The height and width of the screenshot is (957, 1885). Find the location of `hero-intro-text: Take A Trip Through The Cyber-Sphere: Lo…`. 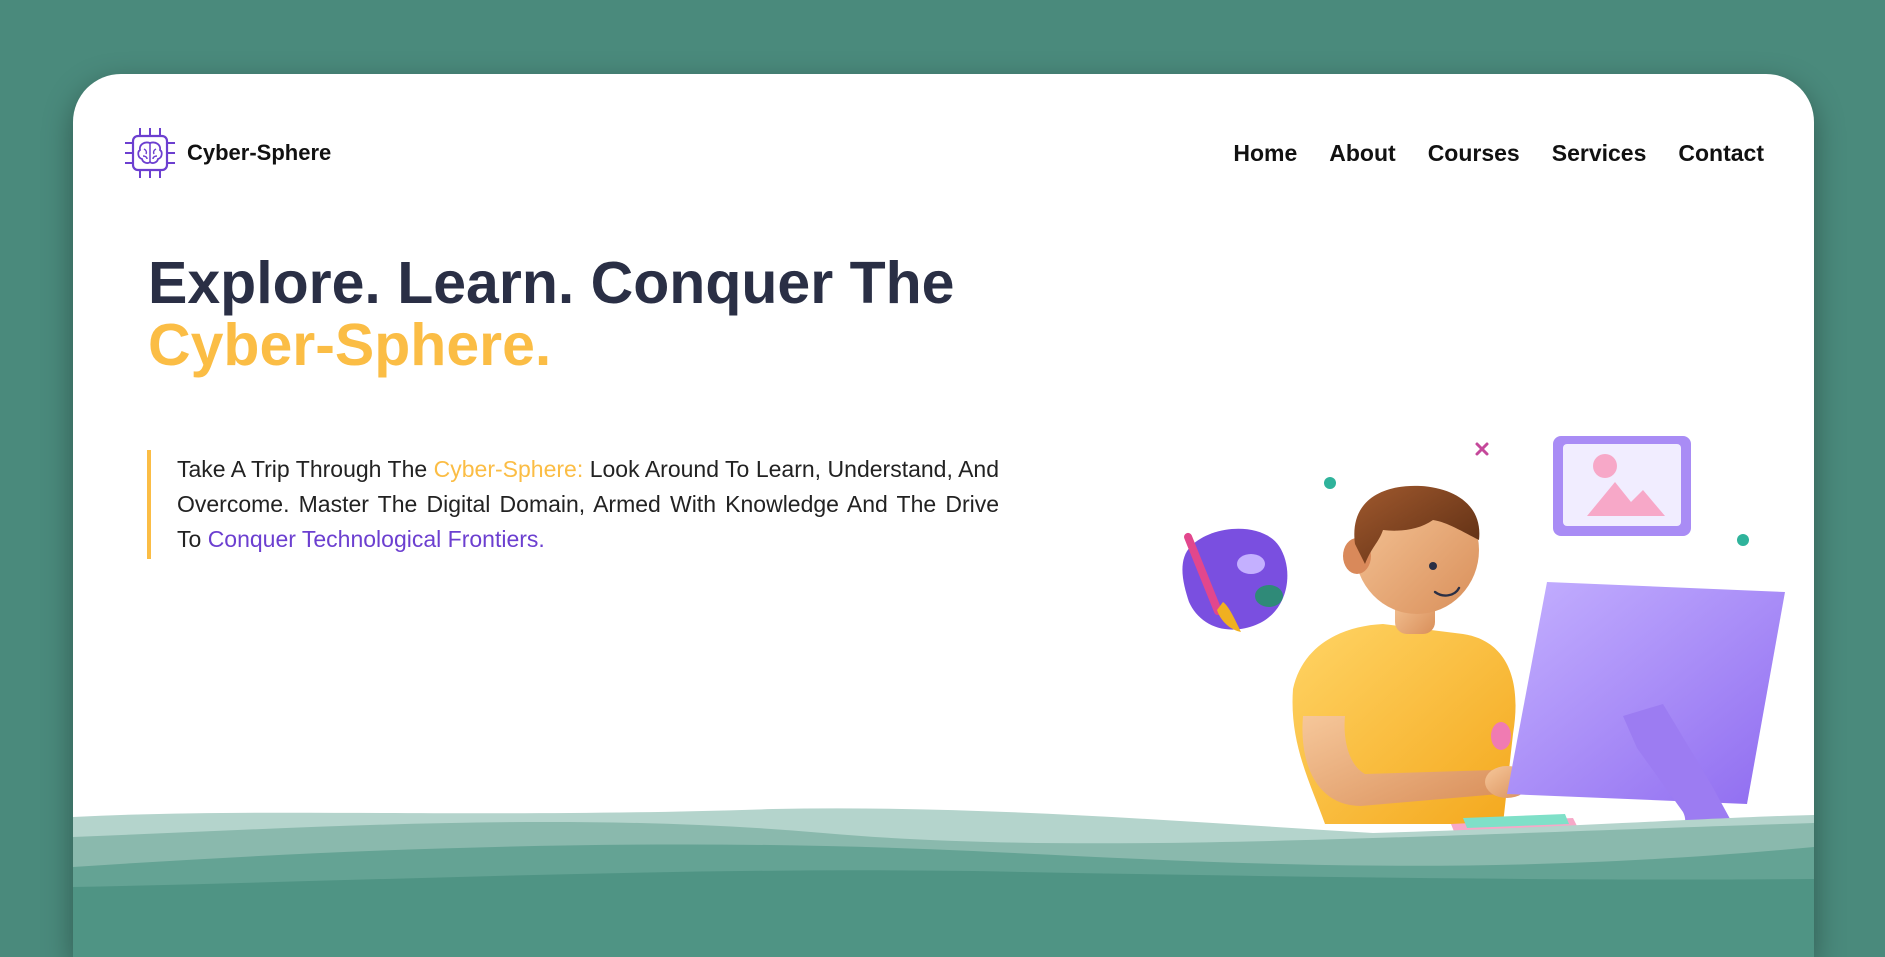

hero-intro-text: Take A Trip Through The Cyber-Sphere: Lo… is located at coordinates (573, 504).